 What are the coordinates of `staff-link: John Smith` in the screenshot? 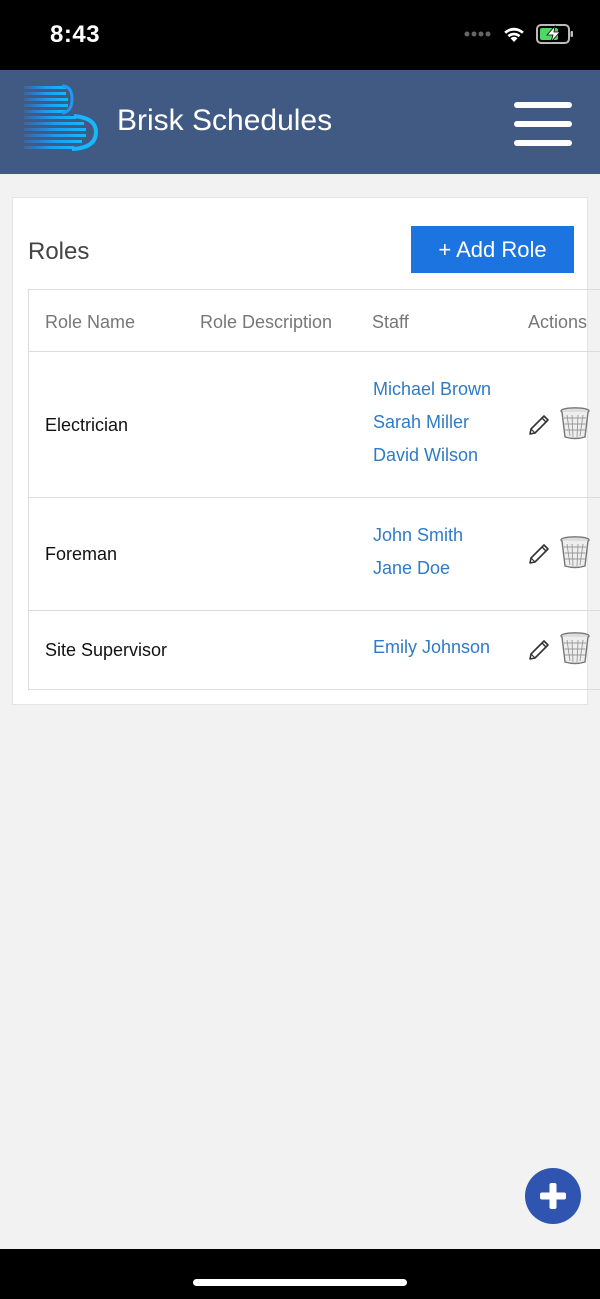 It's located at (418, 535).